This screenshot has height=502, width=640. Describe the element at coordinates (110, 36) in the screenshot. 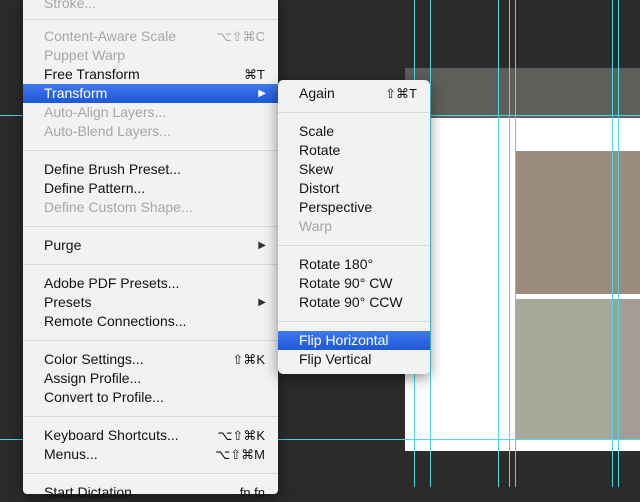

I see `menu-item-label: Content-Aware Scale` at that location.